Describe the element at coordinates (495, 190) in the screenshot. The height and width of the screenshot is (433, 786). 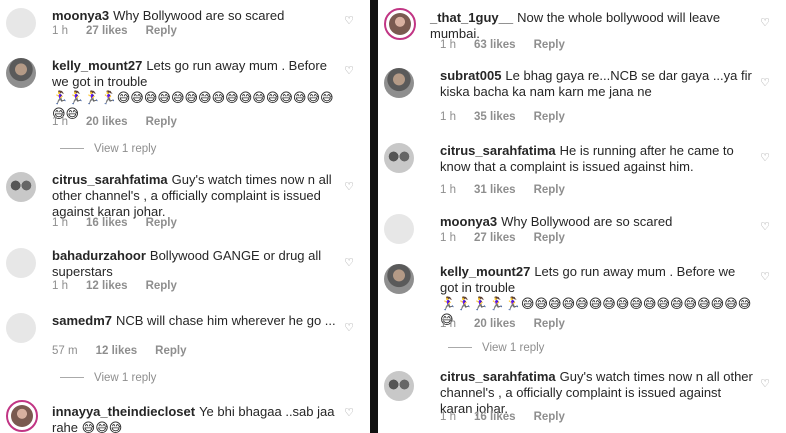
I see `comment-likes: 31 likes` at that location.